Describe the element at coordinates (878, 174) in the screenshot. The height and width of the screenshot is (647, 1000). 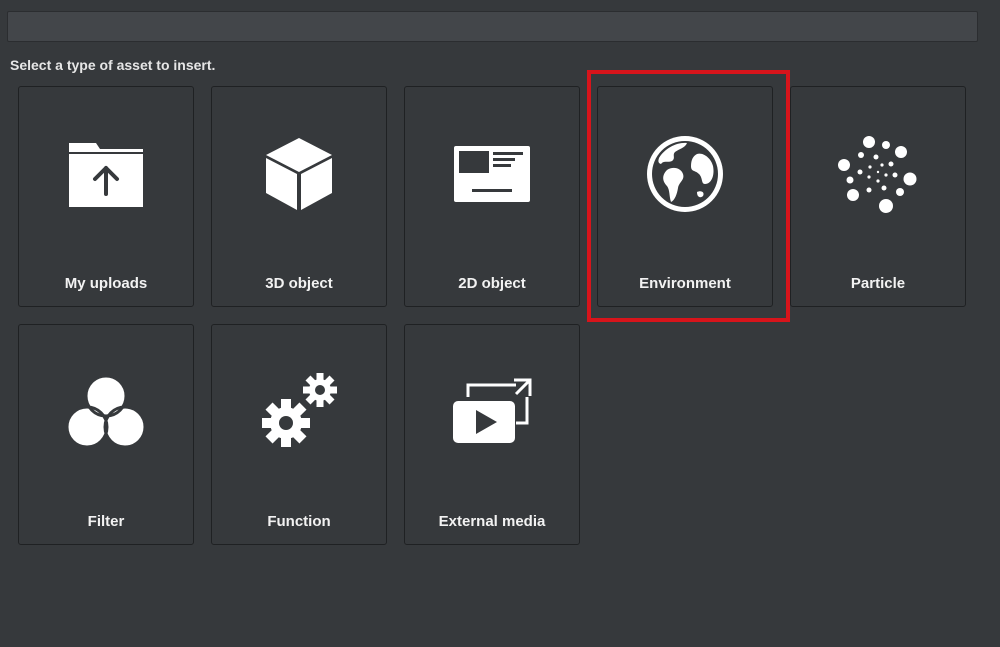
I see `particle-burst-icon` at that location.